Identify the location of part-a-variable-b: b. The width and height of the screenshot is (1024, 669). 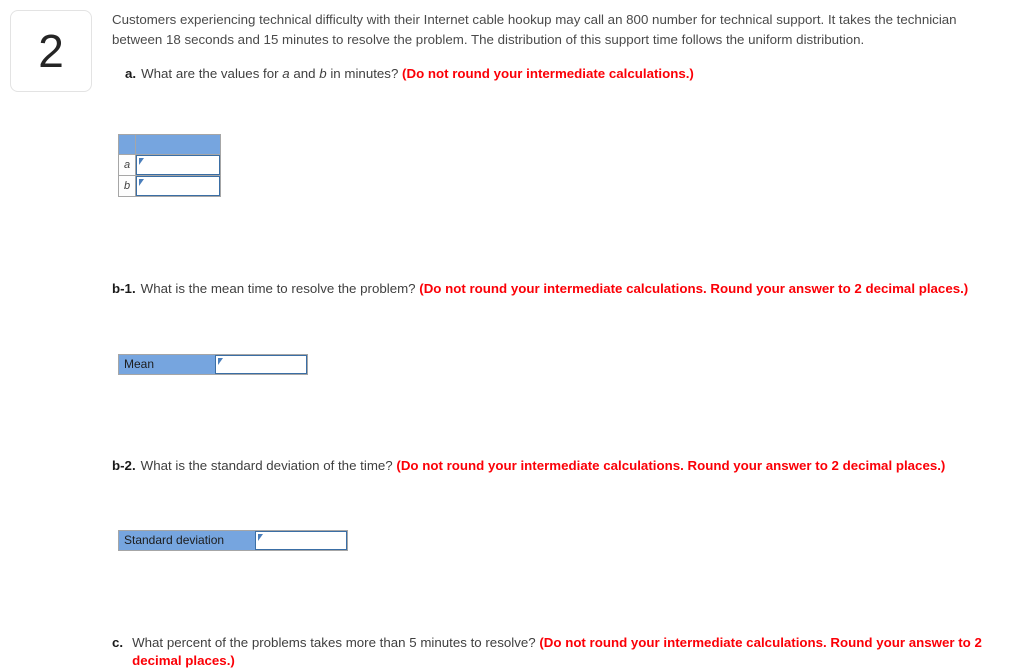
(323, 73).